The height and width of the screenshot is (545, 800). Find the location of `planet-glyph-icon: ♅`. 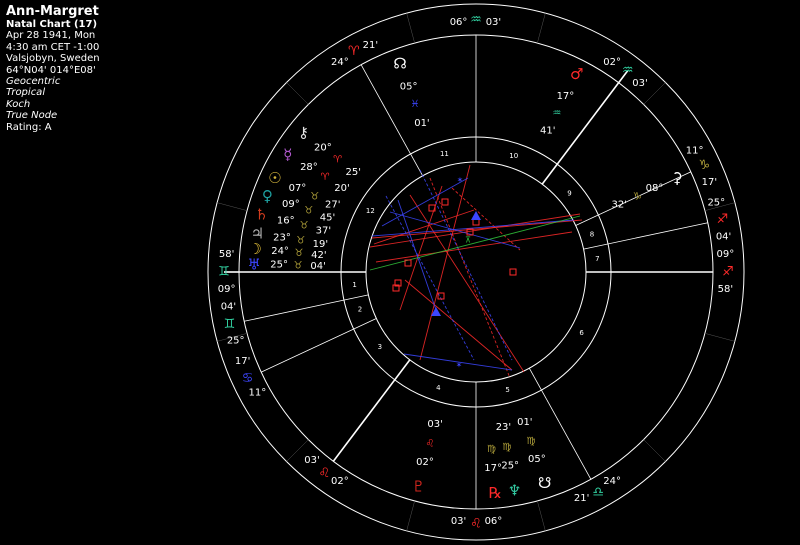

planet-glyph-icon: ♅ is located at coordinates (253, 264).